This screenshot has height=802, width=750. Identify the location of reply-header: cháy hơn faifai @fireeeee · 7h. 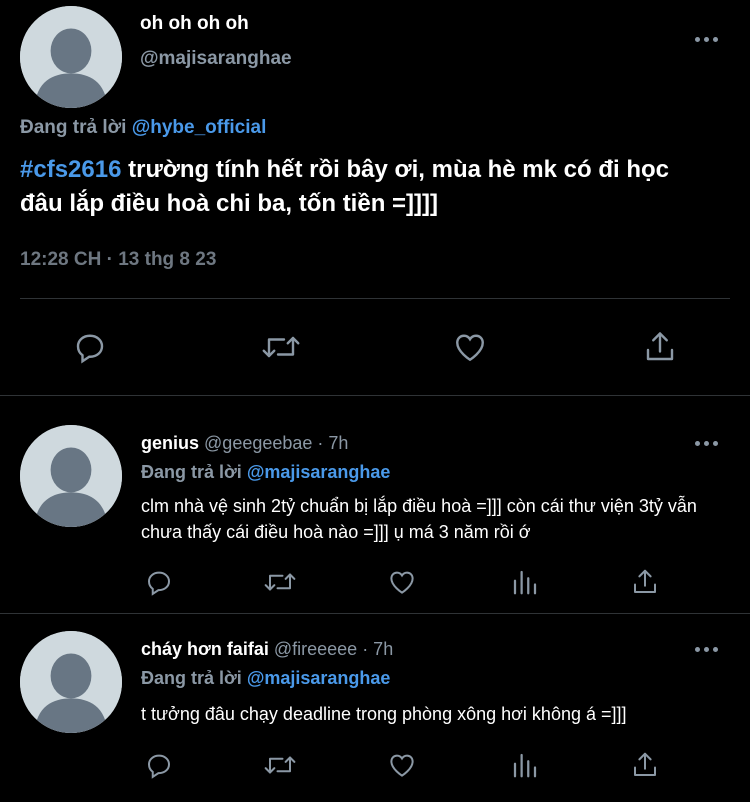
(267, 649).